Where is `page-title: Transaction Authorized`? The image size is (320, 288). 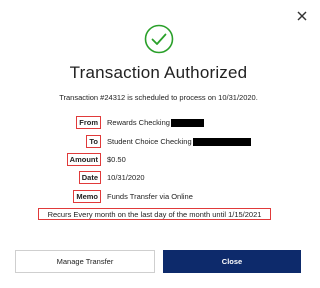
page-title: Transaction Authorized is located at coordinates (158, 72).